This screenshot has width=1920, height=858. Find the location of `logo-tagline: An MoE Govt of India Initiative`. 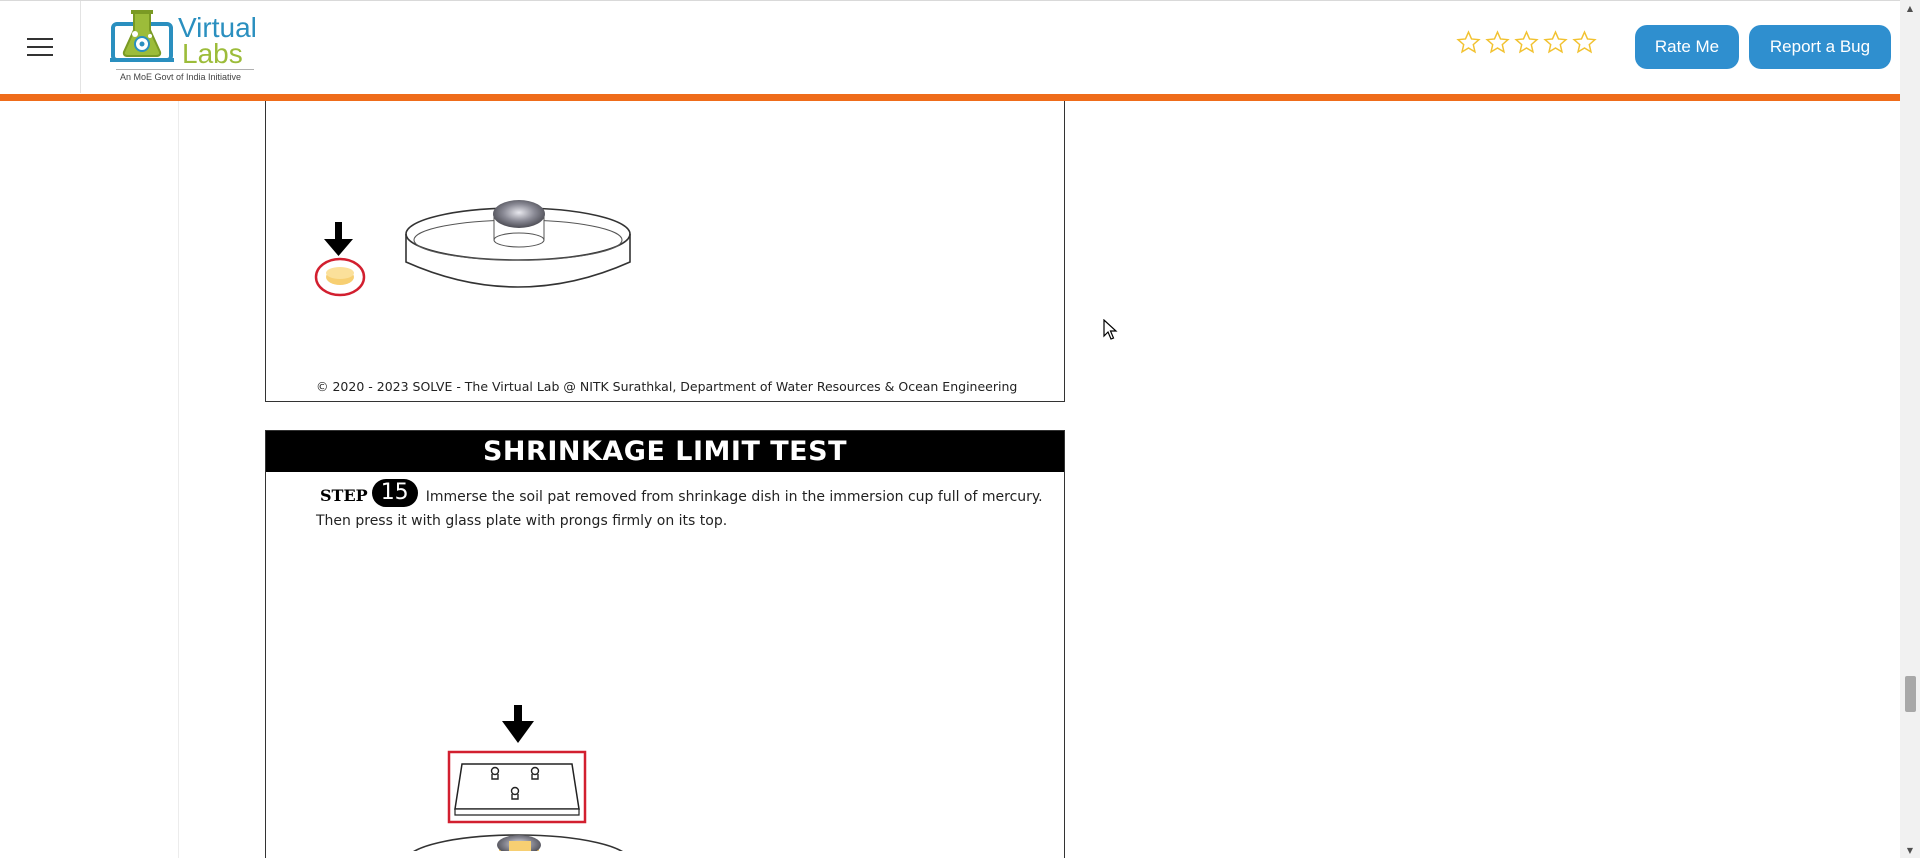

logo-tagline: An MoE Govt of India Initiative is located at coordinates (181, 77).